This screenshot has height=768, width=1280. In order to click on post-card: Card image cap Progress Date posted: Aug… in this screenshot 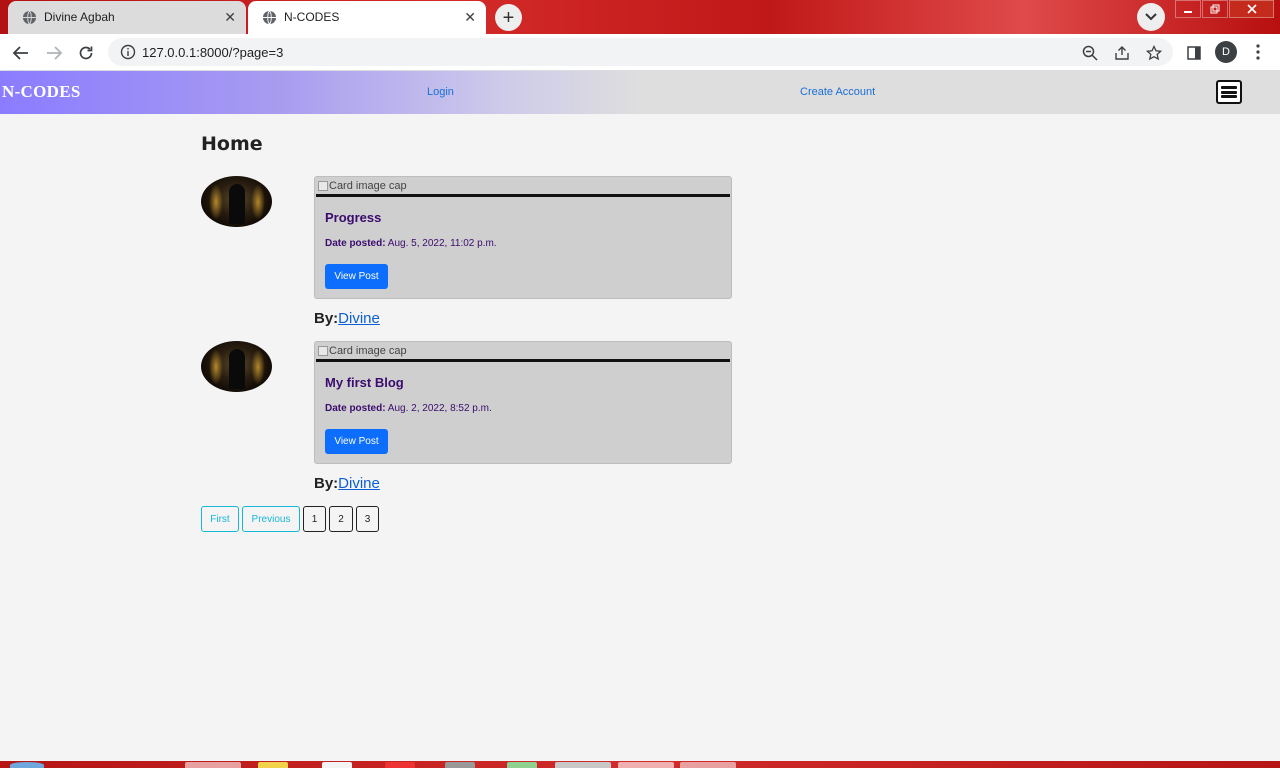, I will do `click(523, 237)`.